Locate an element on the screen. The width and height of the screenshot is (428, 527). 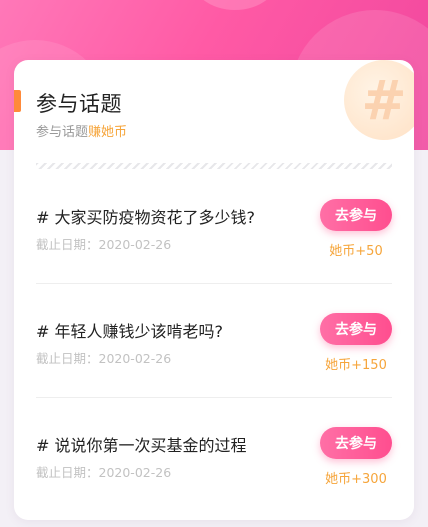
subtitle-highlight: 赚她币 is located at coordinates (108, 132).